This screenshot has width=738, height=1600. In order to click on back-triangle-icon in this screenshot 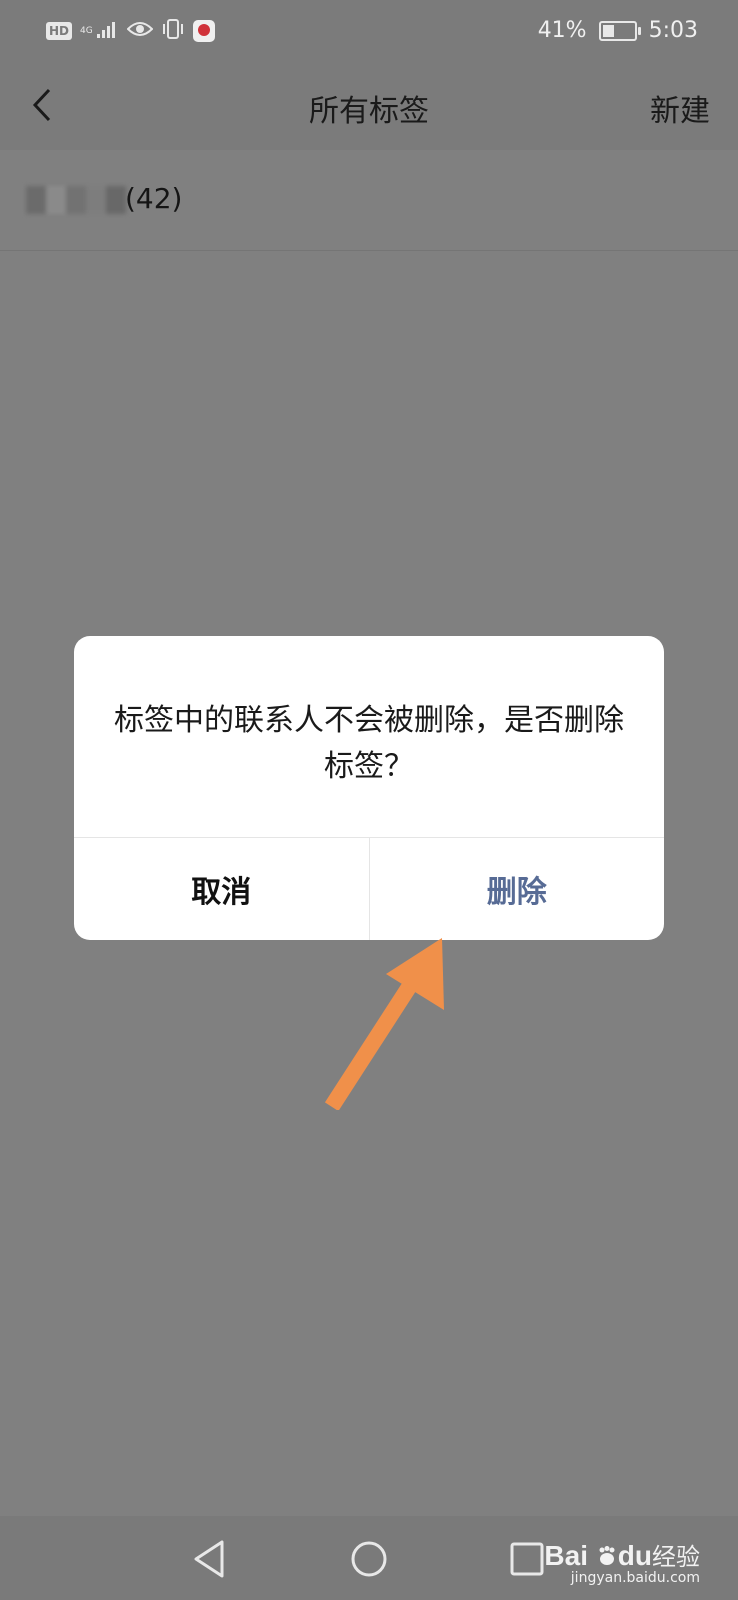, I will do `click(211, 1559)`.